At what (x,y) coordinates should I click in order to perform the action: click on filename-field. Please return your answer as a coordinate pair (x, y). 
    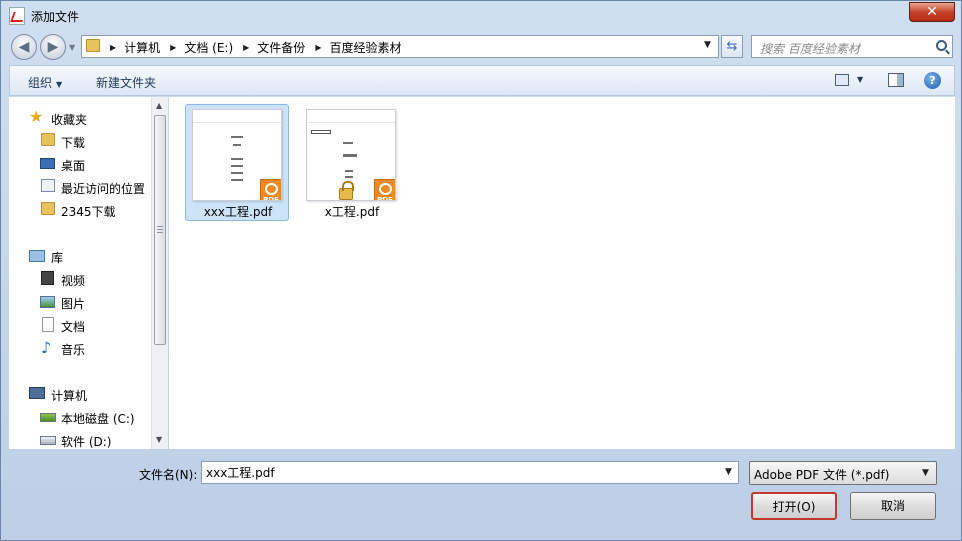
    Looking at the image, I should click on (470, 472).